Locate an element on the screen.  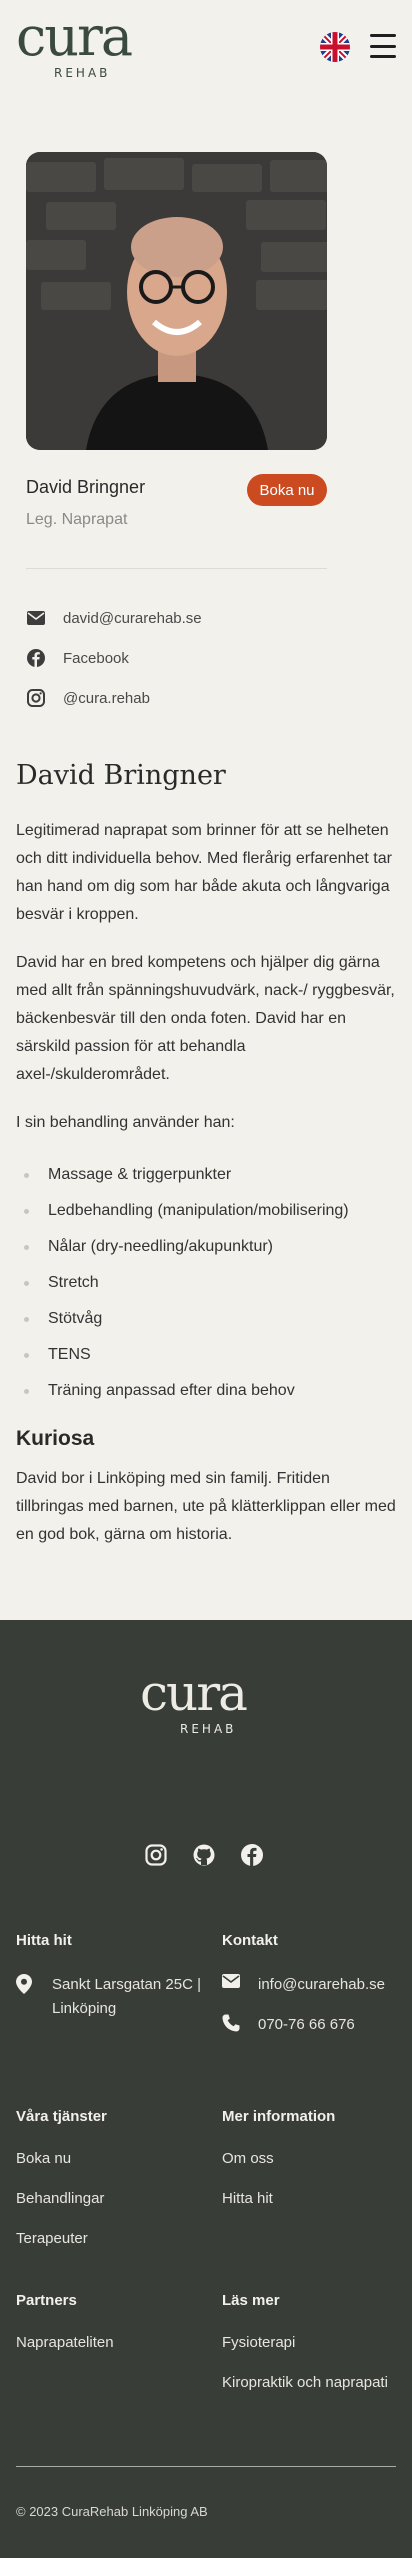
contact-facebook: Facebook is located at coordinates (114, 658).